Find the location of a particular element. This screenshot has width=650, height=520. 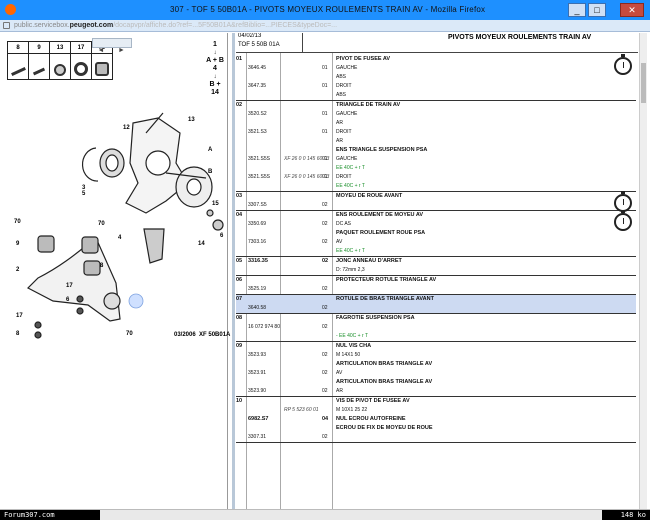

part-line: 03 MOYEU DE ROUE AVANT is located at coordinates (436, 196).